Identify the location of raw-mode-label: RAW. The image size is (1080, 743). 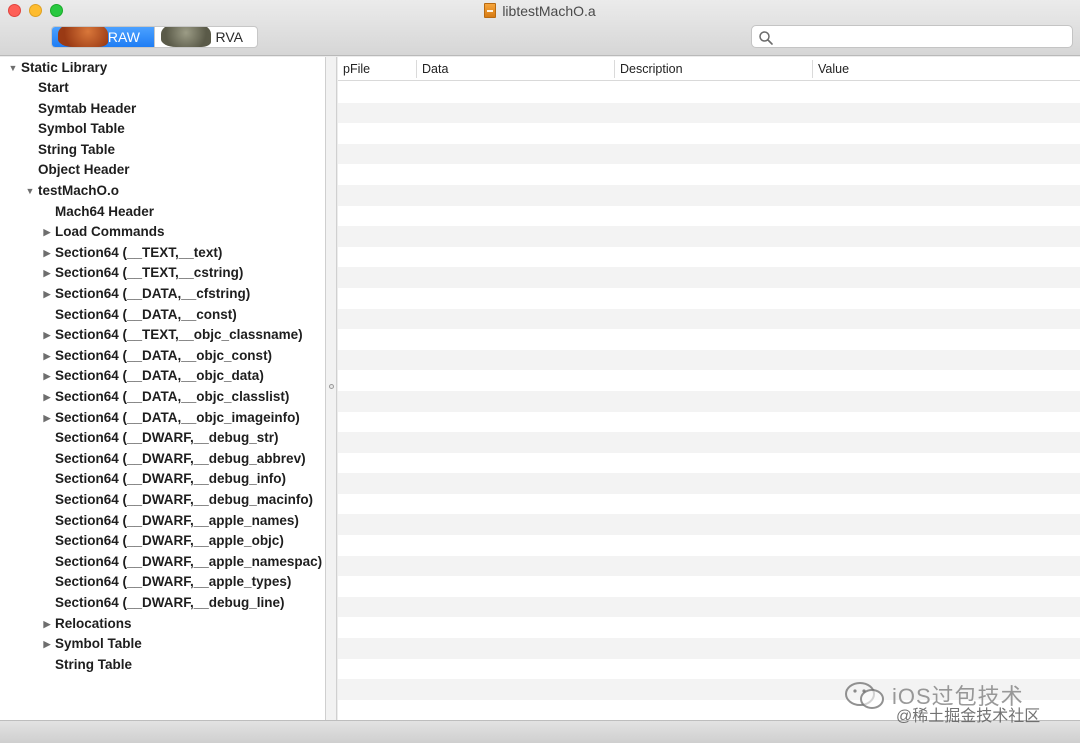
(123, 37).